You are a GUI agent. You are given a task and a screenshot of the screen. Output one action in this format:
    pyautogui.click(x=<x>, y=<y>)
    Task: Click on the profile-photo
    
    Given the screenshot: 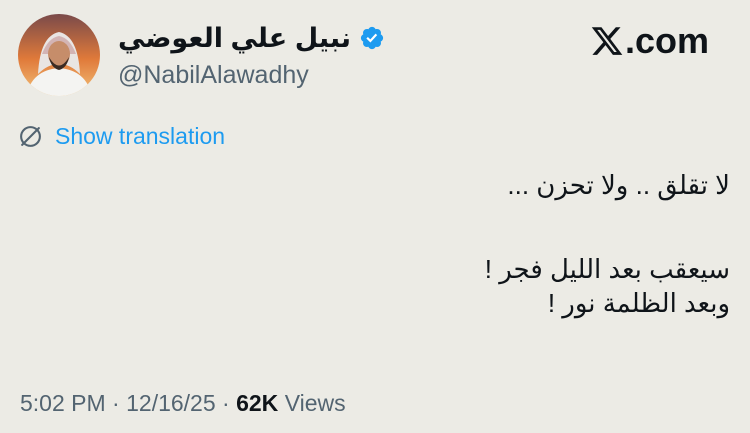 What is the action you would take?
    pyautogui.click(x=59, y=55)
    